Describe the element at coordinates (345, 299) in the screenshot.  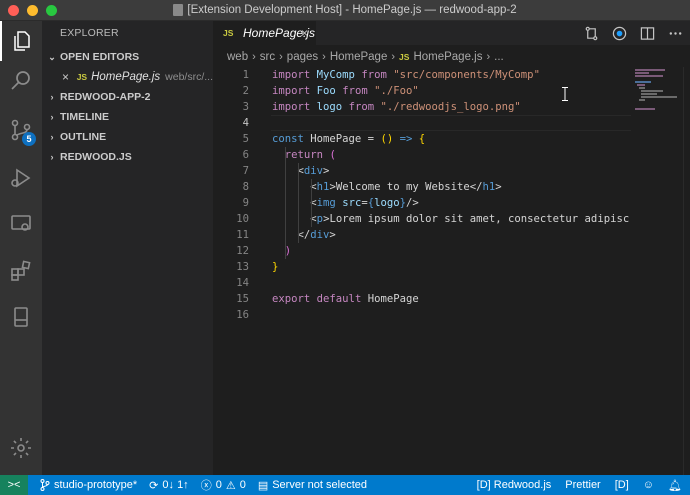
I see `code-text: export default HomePage` at that location.